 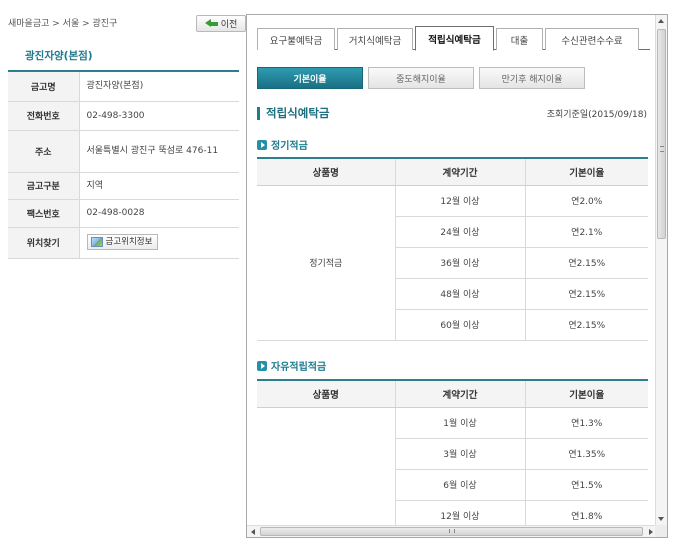 What do you see at coordinates (586, 232) in the screenshot?
I see `rate-cell: 연2.1%` at bounding box center [586, 232].